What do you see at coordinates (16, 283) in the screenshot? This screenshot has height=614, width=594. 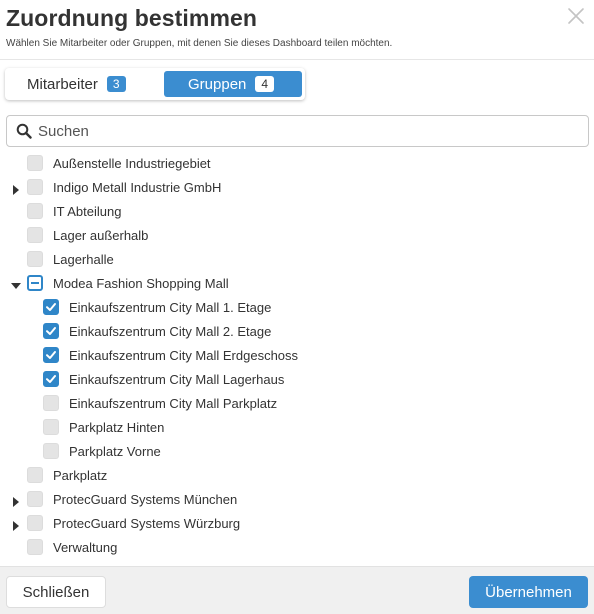 I see `caret-down-icon` at bounding box center [16, 283].